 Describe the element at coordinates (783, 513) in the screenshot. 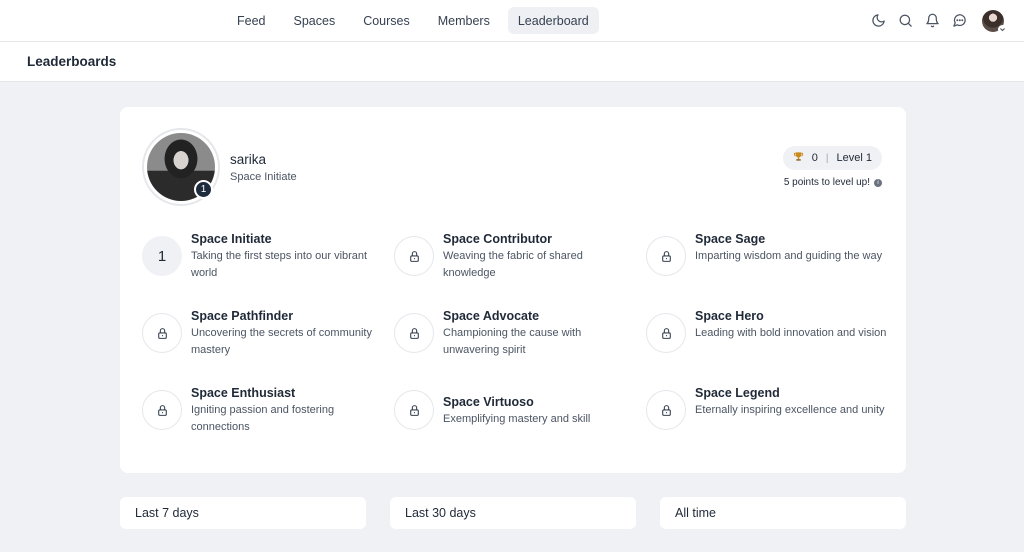

I see `period-all-time: All time` at that location.